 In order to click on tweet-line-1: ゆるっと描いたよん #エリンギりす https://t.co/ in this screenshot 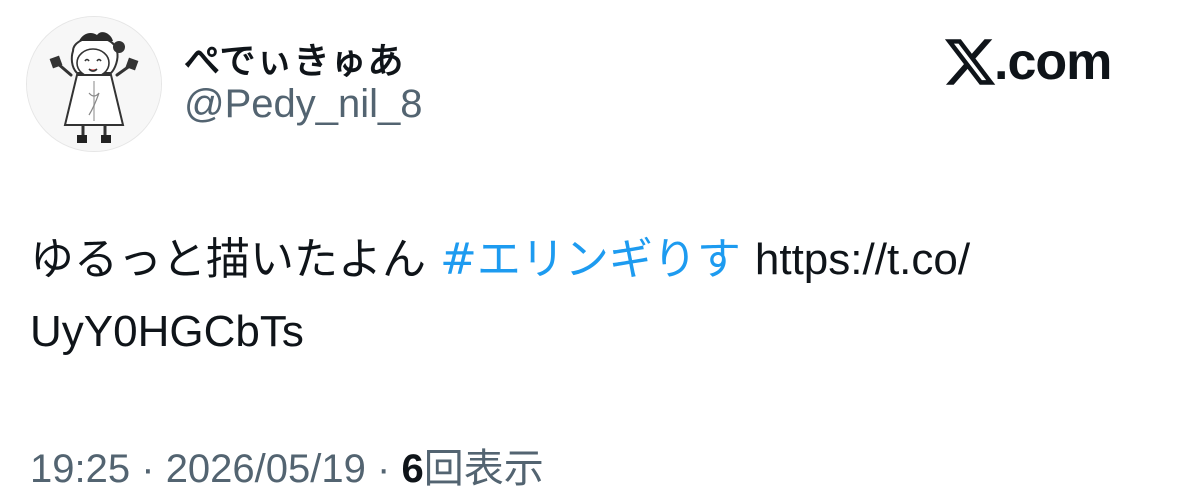, I will do `click(590, 260)`.